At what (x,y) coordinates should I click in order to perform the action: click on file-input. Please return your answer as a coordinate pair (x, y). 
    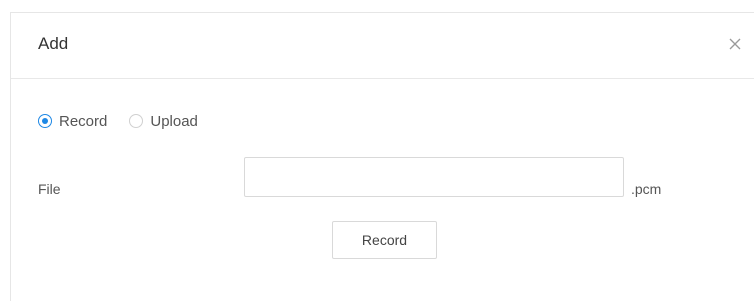
    Looking at the image, I should click on (434, 177).